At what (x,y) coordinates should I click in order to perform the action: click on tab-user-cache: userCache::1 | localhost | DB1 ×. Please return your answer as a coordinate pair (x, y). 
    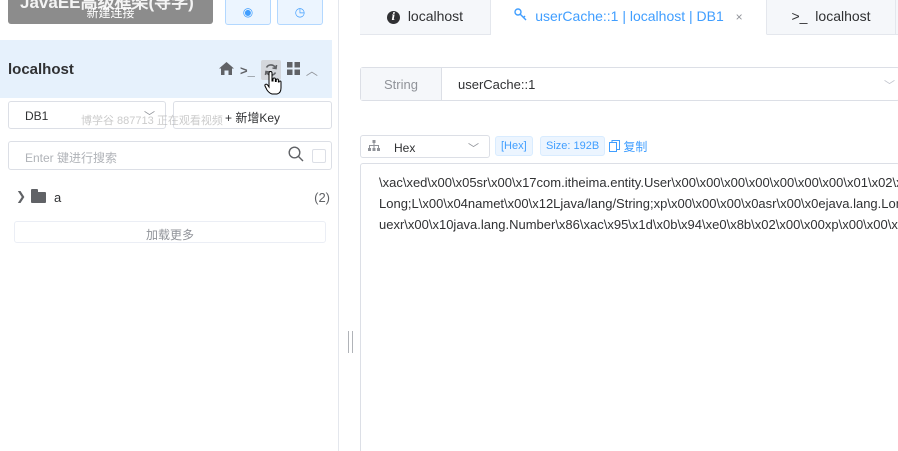
    Looking at the image, I should click on (629, 17).